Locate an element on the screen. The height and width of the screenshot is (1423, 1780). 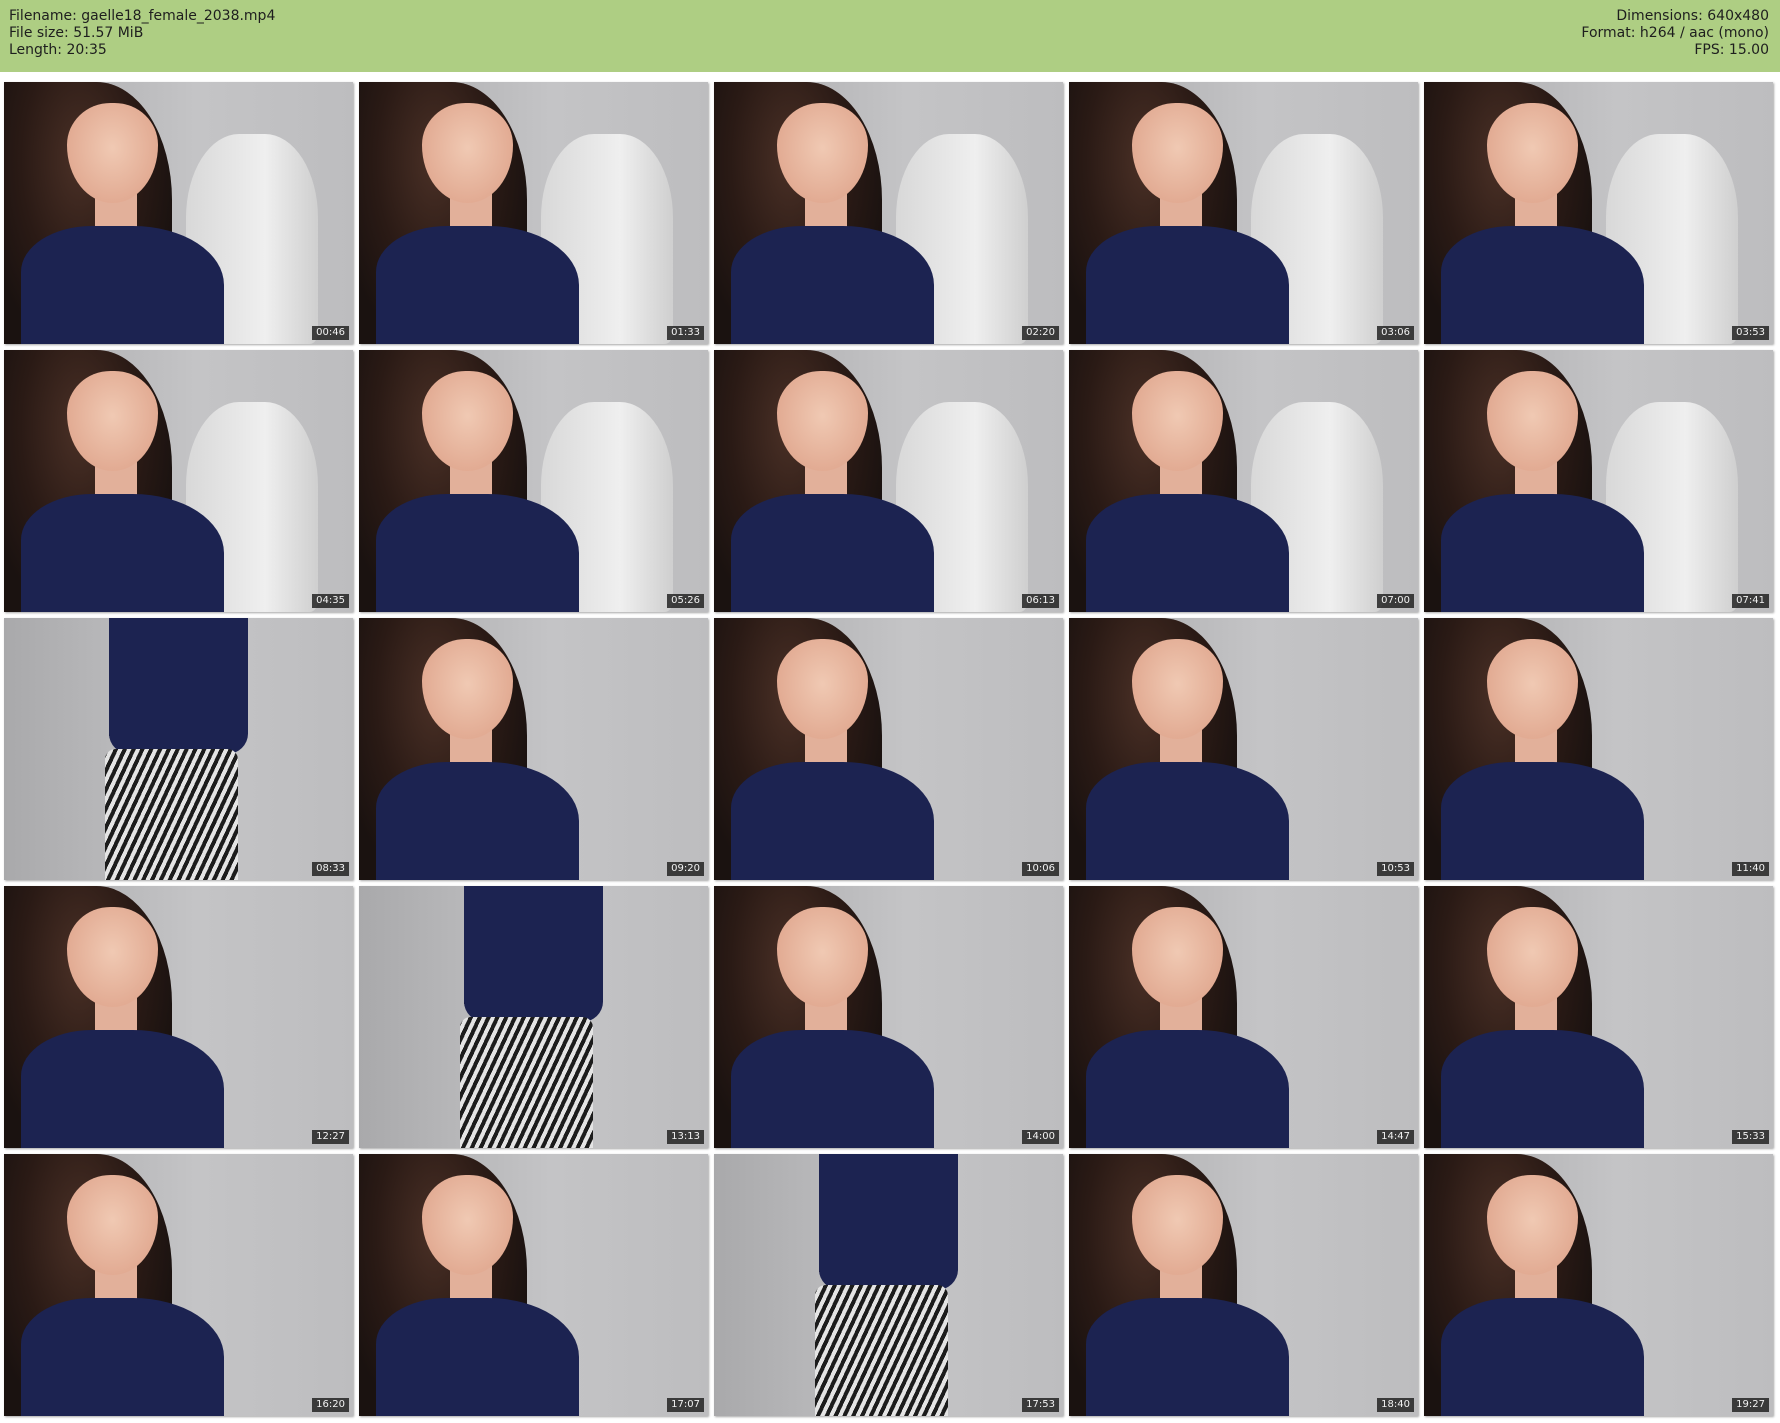
video-thumbnail: 07:41 is located at coordinates (1598, 481).